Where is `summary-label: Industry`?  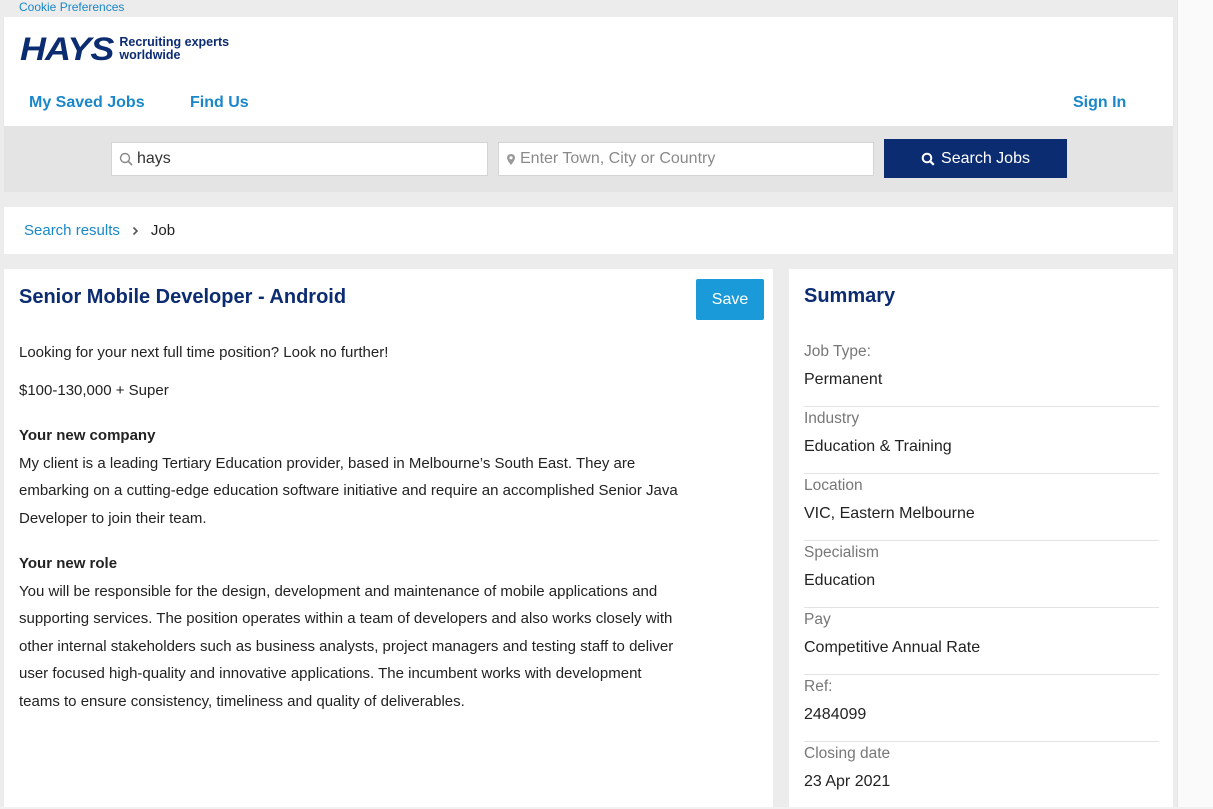
summary-label: Industry is located at coordinates (832, 418).